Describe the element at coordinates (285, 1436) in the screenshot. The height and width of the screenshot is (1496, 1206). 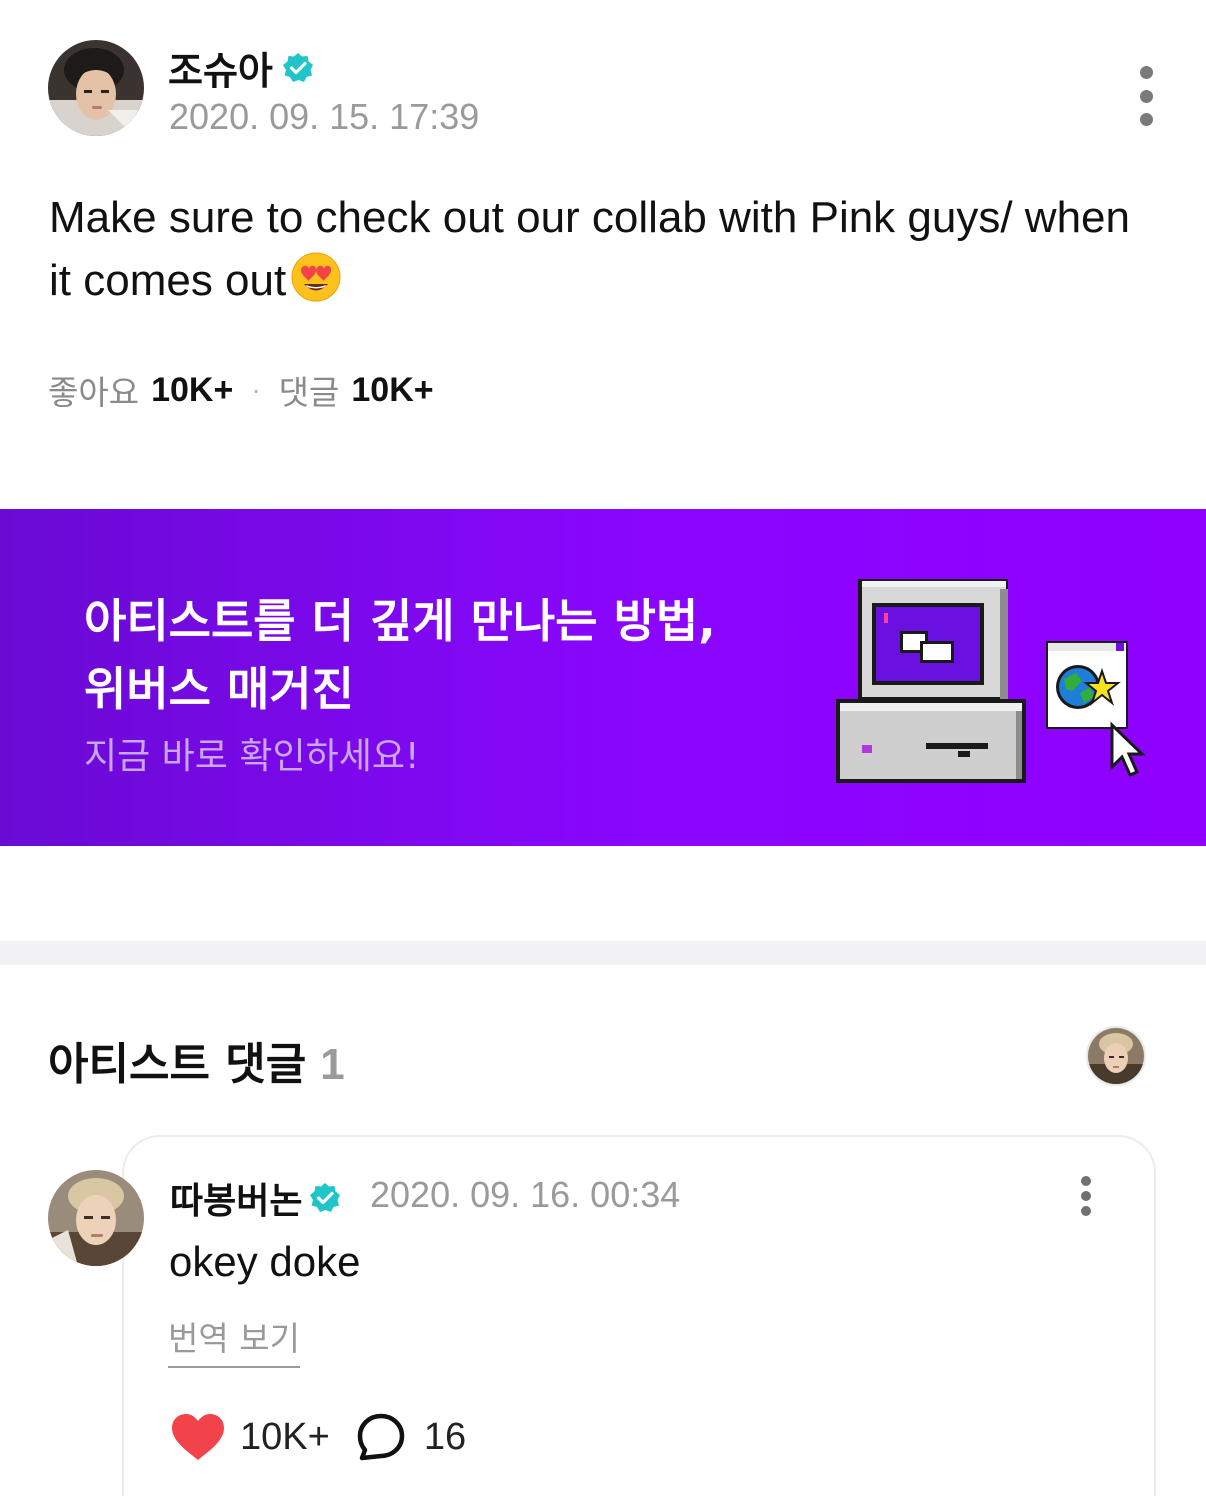
I see `like-count: 10K+` at that location.